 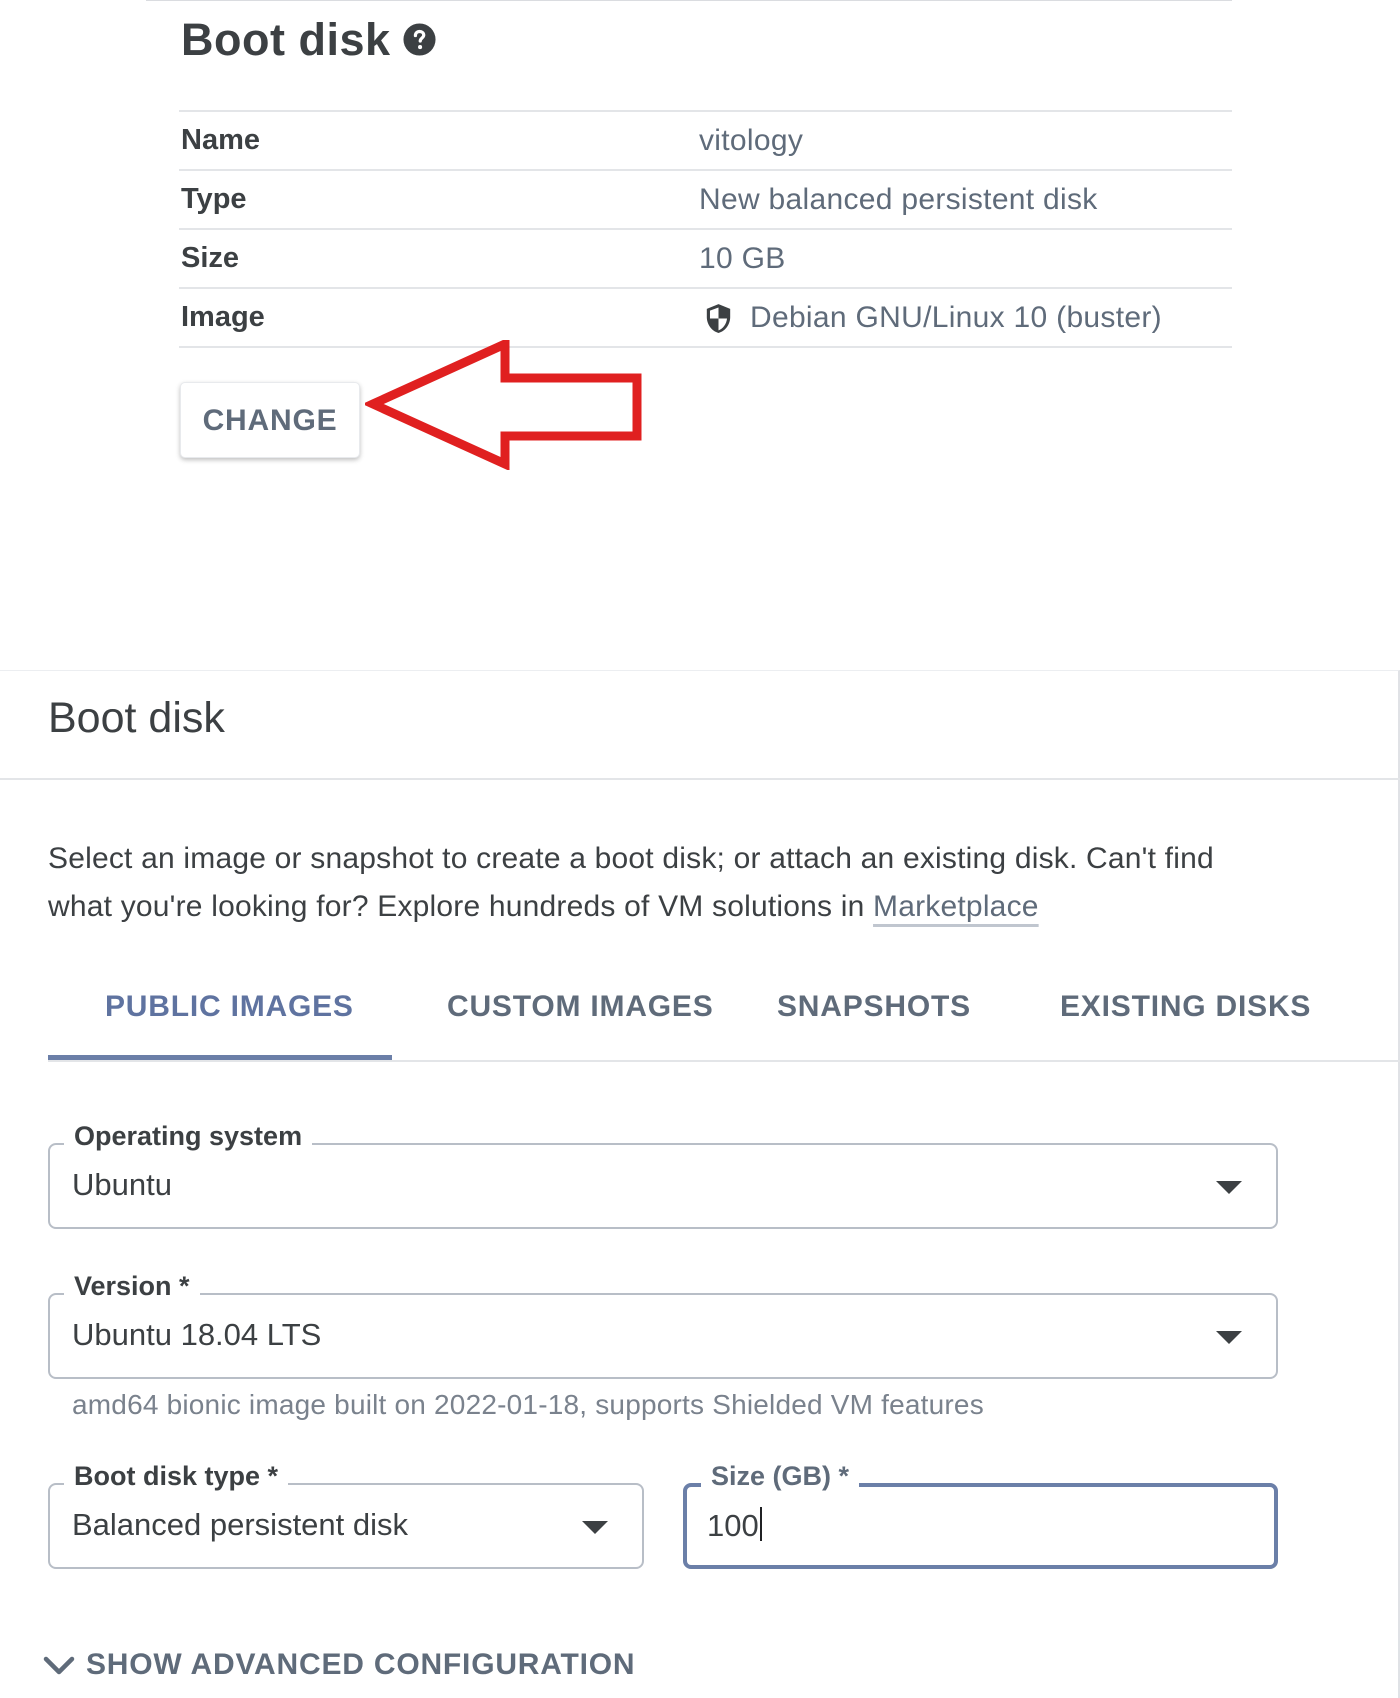 I want to click on operating-system-label: Operating system, so click(x=188, y=1136).